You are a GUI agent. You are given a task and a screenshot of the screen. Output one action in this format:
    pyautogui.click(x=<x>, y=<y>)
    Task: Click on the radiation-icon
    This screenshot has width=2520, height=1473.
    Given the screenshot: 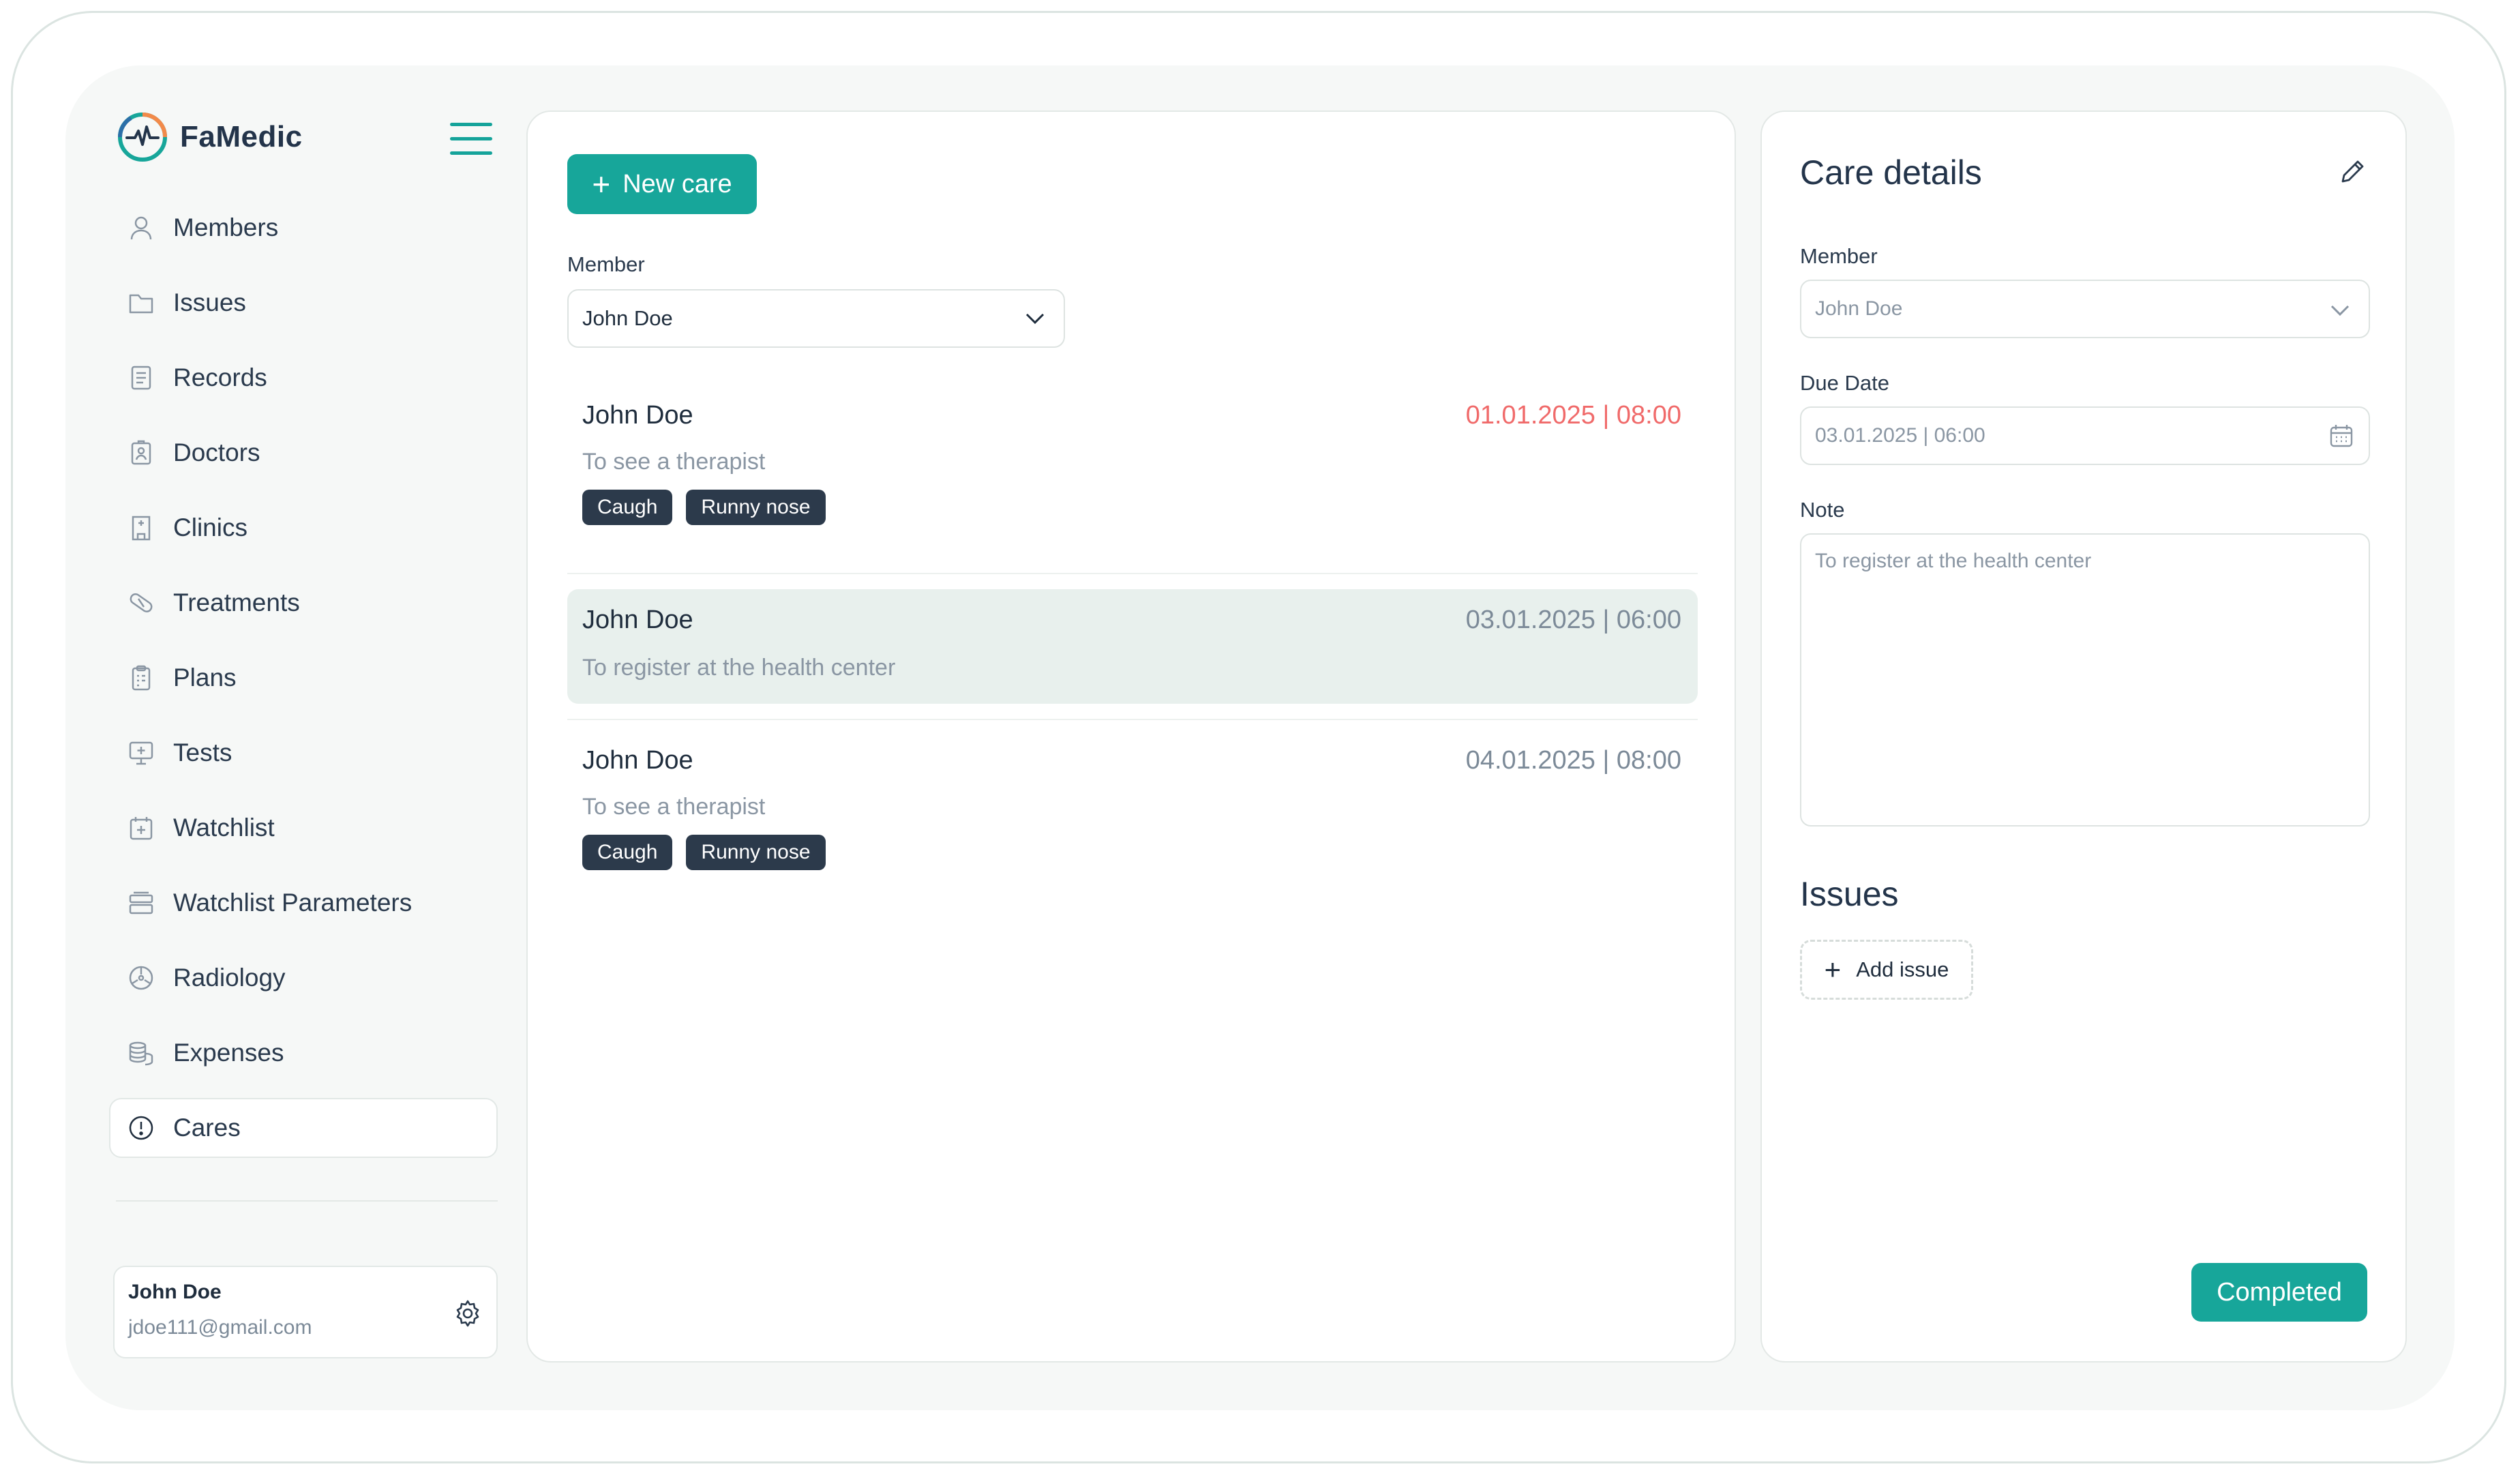 What is the action you would take?
    pyautogui.click(x=141, y=978)
    